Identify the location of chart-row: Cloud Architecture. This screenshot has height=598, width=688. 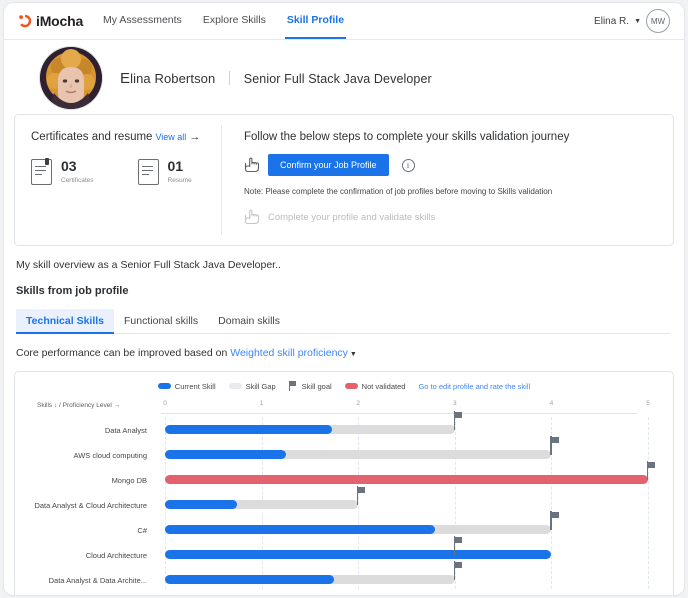
(344, 551).